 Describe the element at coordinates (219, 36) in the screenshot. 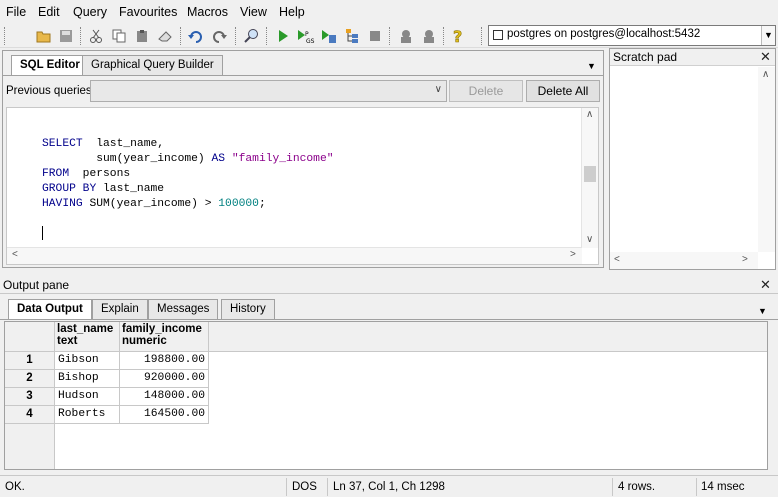

I see `redo-icon` at that location.